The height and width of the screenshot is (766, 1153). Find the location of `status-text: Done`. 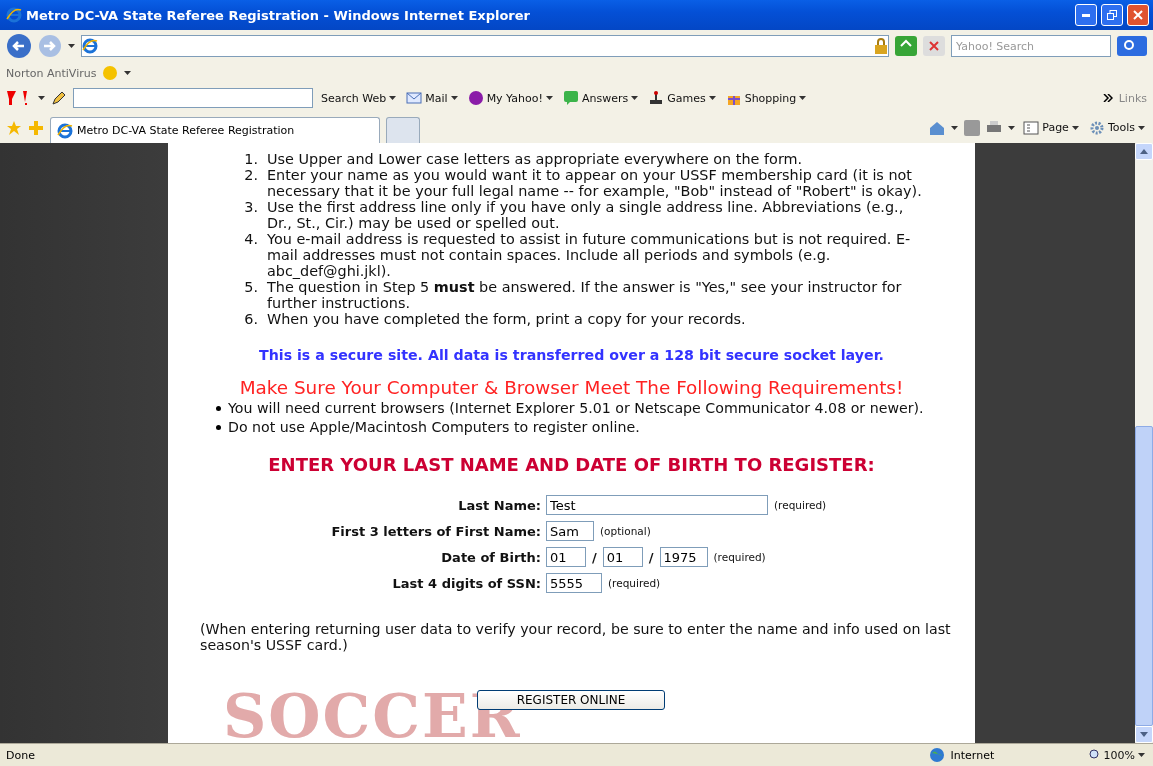

status-text: Done is located at coordinates (21, 755).